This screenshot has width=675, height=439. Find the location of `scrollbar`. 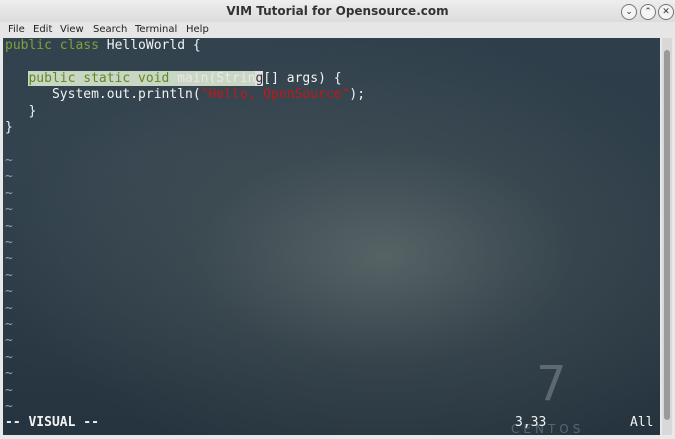

scrollbar is located at coordinates (667, 236).